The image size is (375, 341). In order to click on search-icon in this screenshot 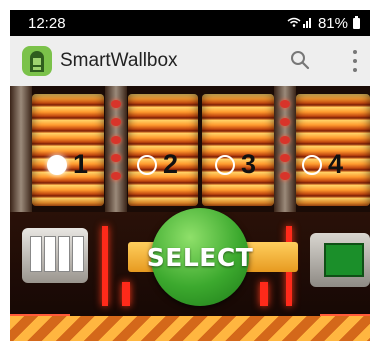, I will do `click(300, 60)`.